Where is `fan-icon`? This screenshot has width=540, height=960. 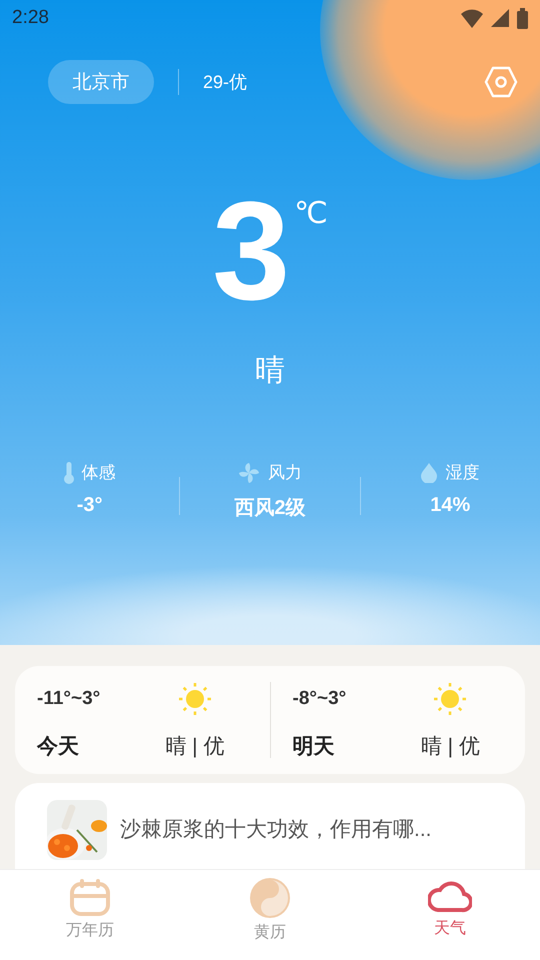 fan-icon is located at coordinates (249, 473).